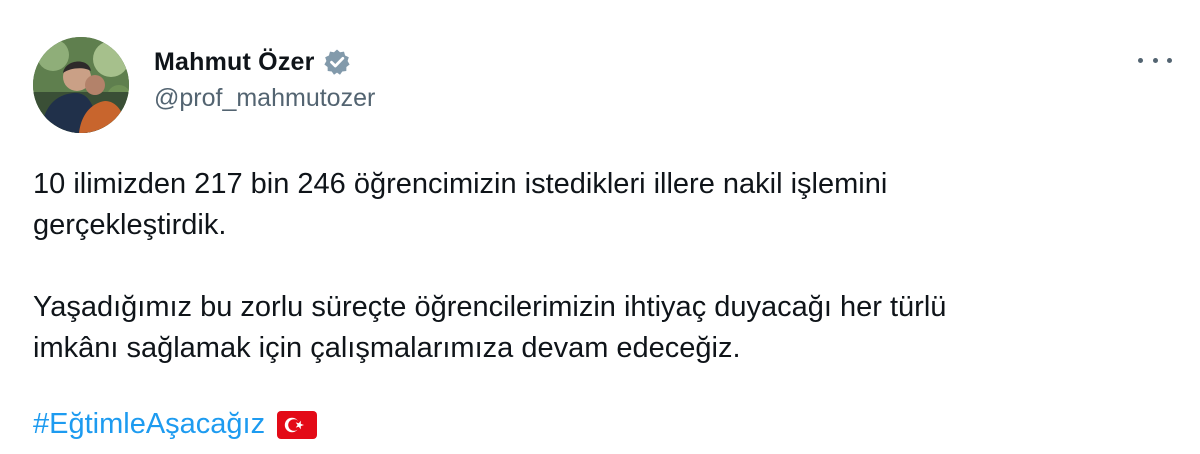  What do you see at coordinates (130, 225) in the screenshot?
I see `tweet-line: gerçekleştirdik.` at bounding box center [130, 225].